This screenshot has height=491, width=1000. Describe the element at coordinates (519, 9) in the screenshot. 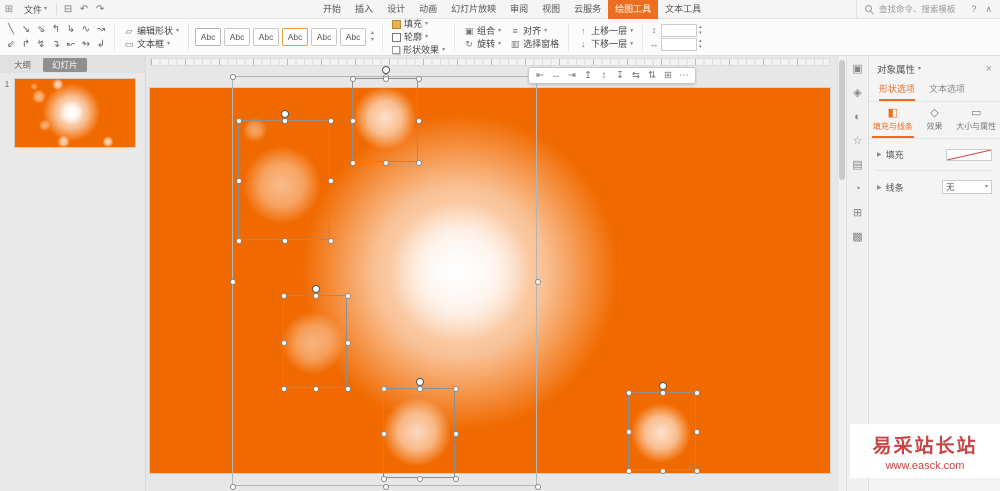

I see `menu-tab-6: 审阅` at that location.